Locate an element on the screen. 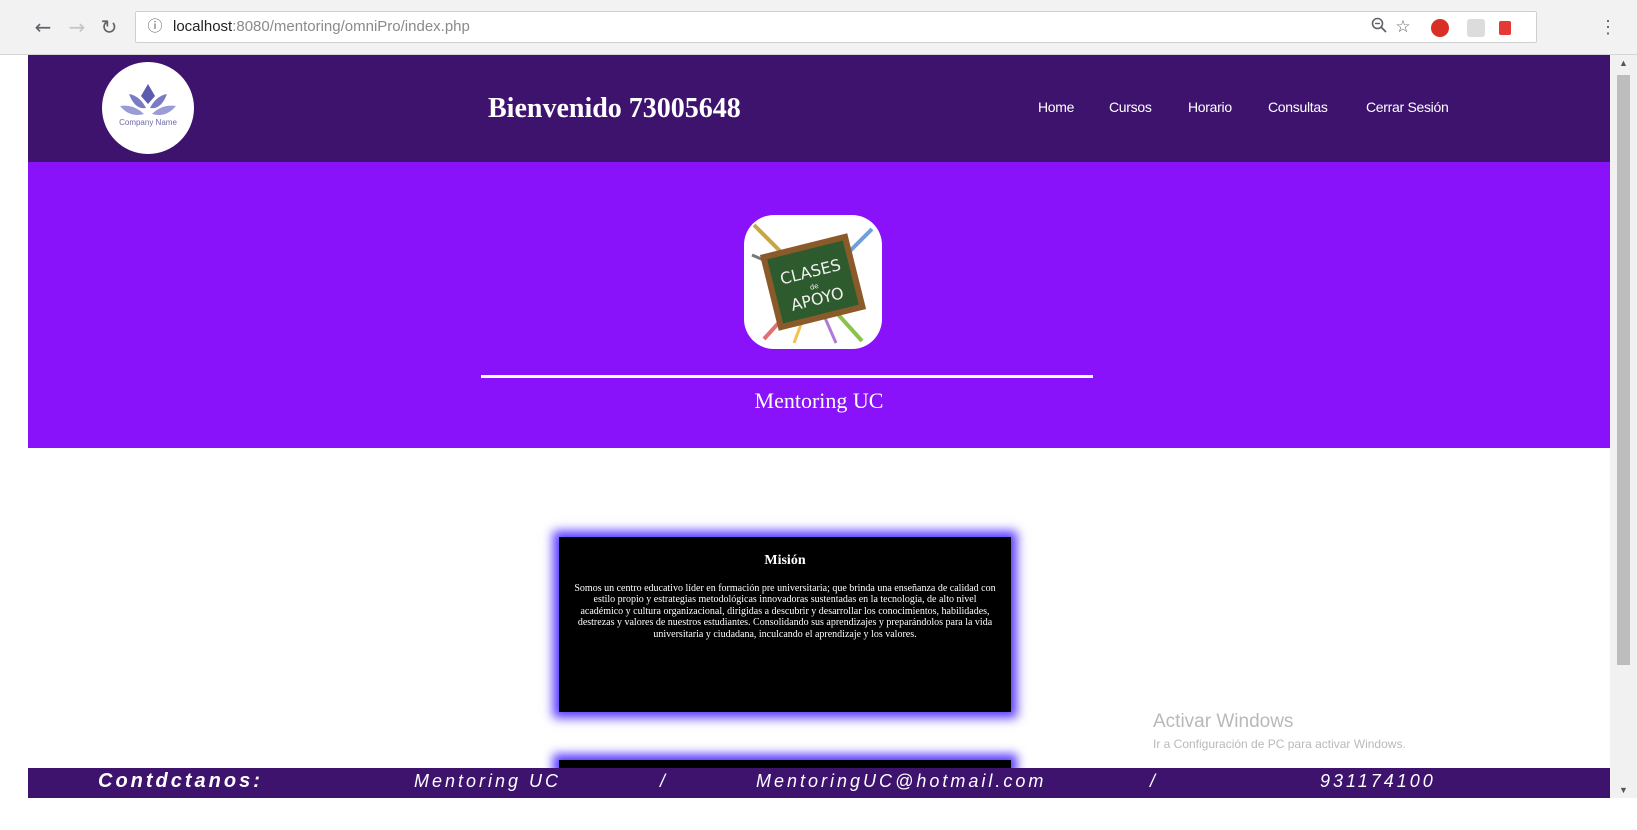  more-vert-icon: ⋮ is located at coordinates (1608, 27).